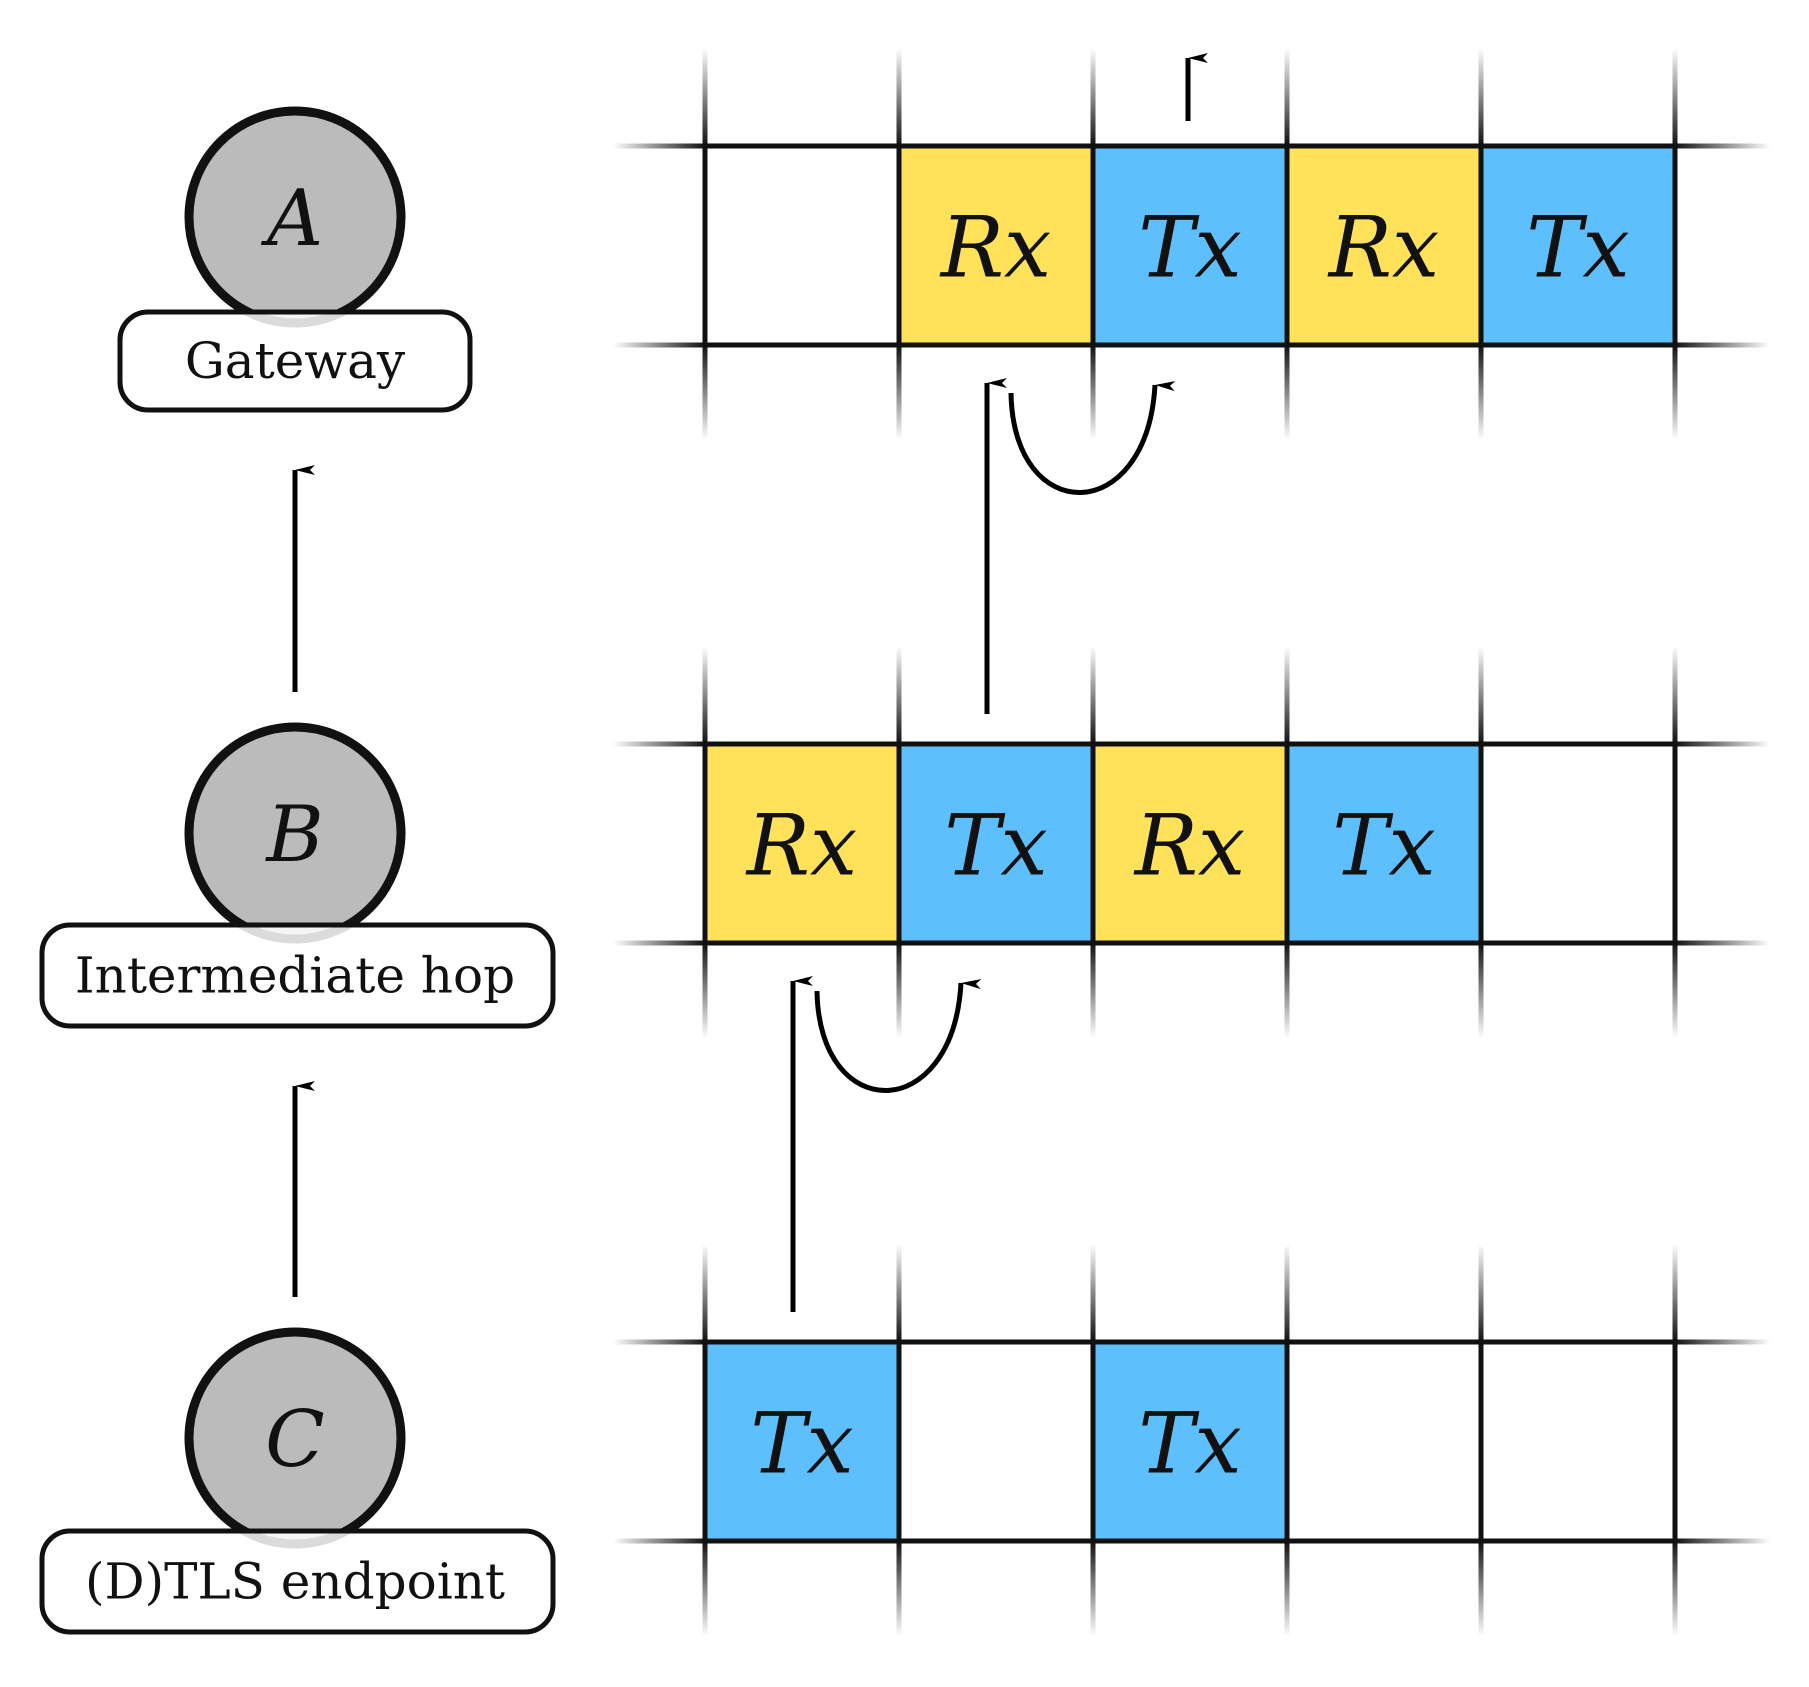 The width and height of the screenshot is (1809, 1687). I want to click on node-a: A Gateway, so click(295, 259).